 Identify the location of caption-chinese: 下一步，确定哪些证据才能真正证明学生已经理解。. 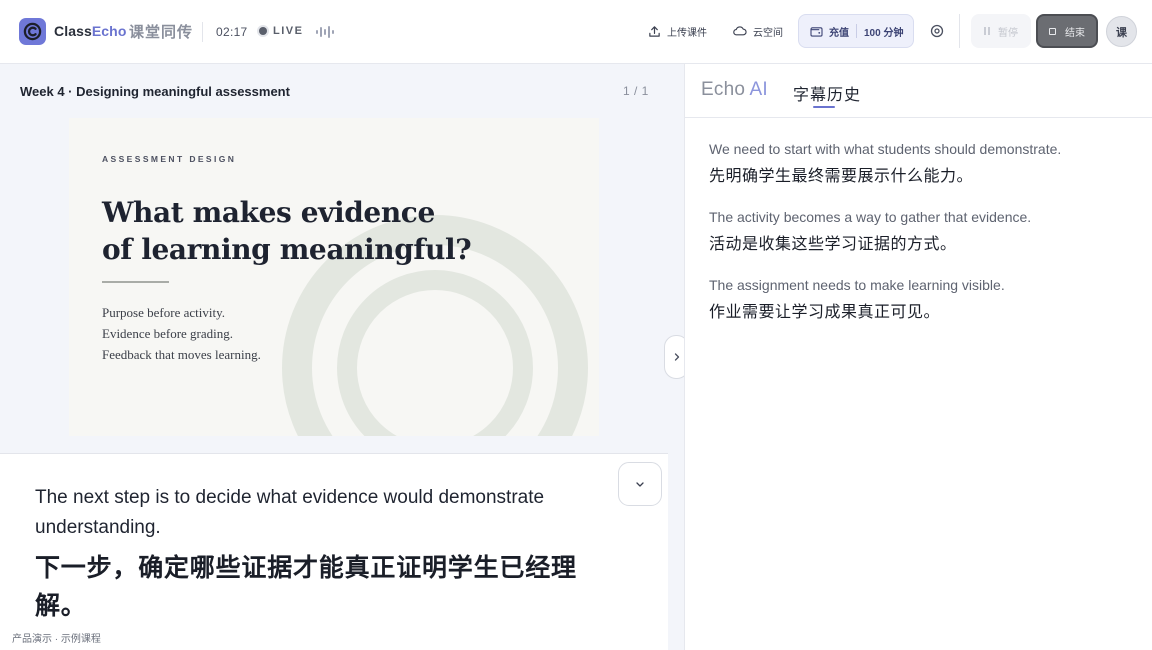
(306, 587).